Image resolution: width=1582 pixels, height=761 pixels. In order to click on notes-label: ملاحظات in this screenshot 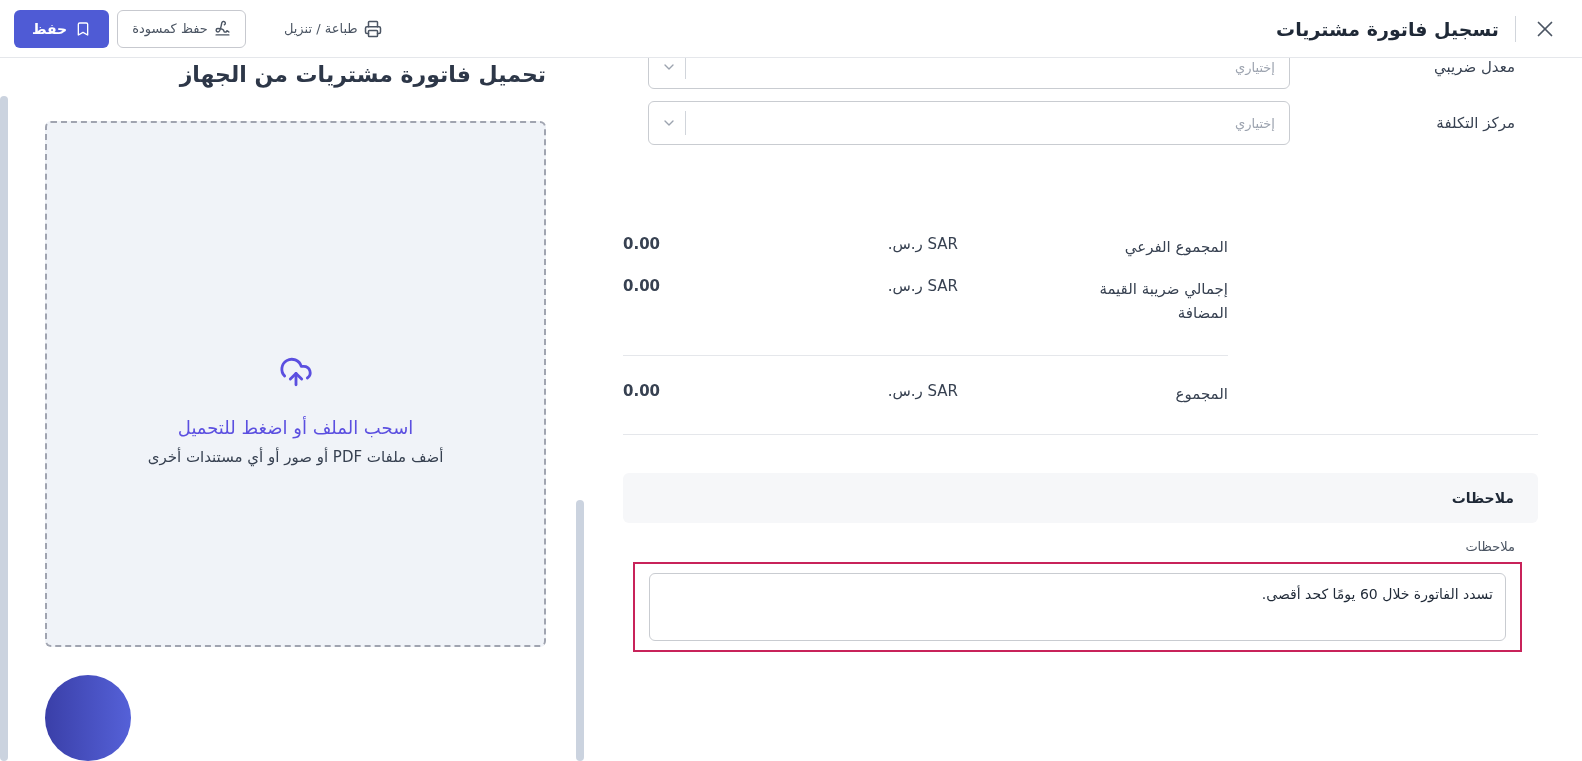, I will do `click(1489, 546)`.